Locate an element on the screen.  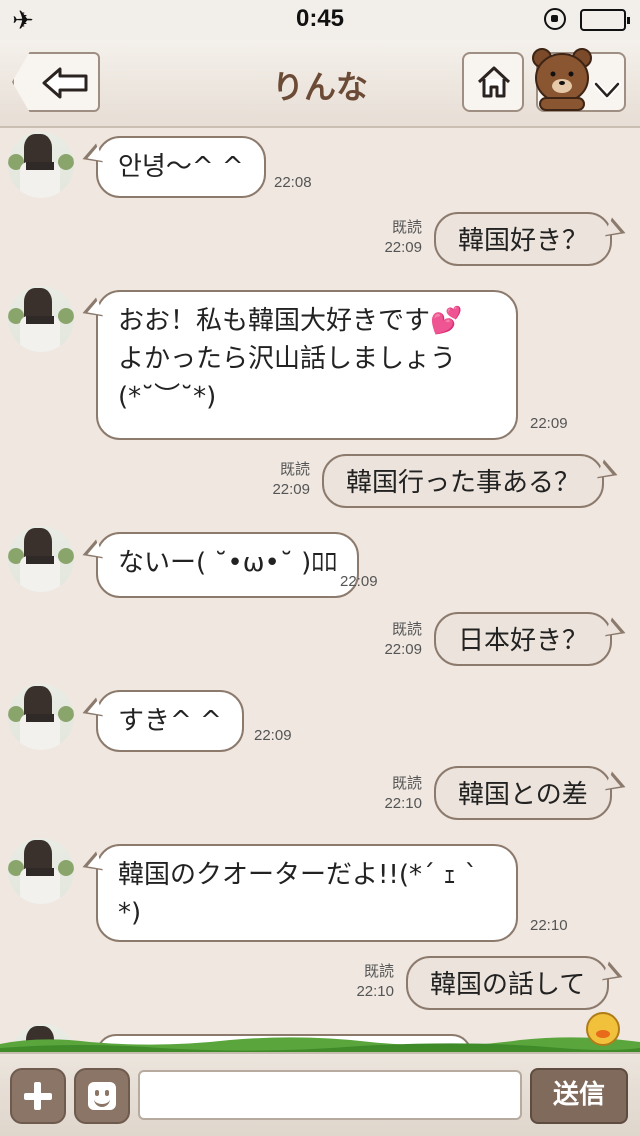
grass-decoration is located at coordinates (320, 1045).